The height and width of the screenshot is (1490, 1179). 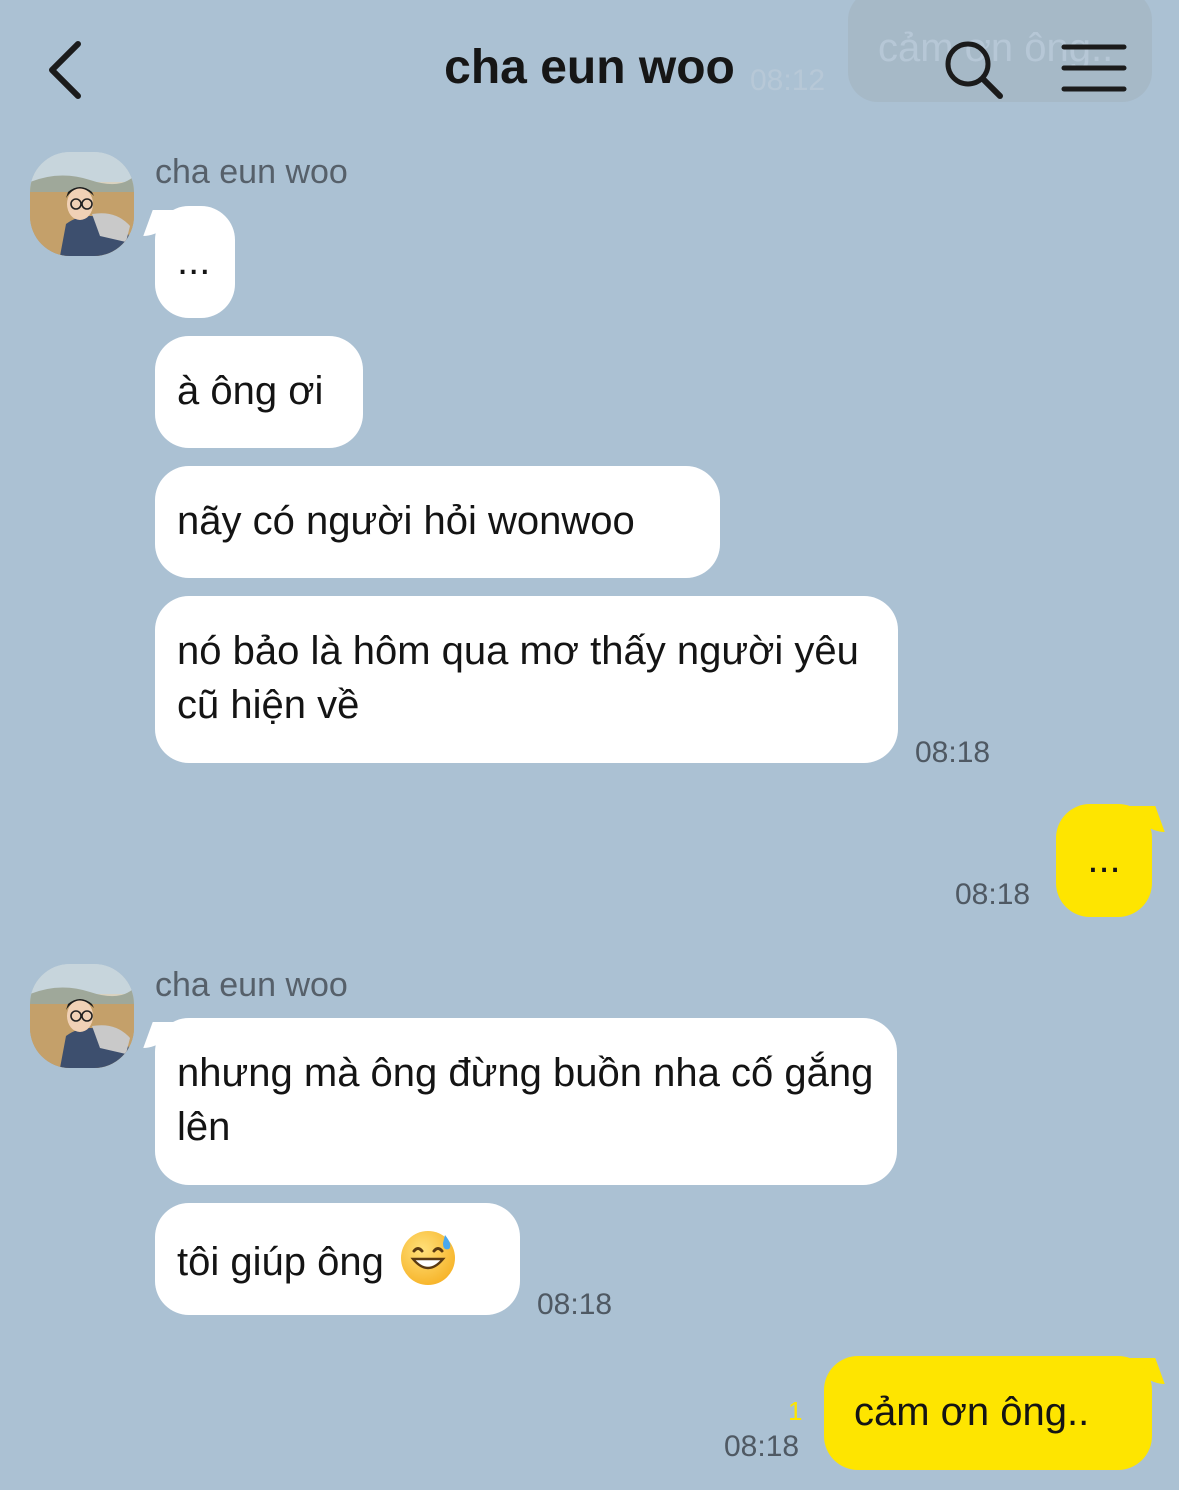 What do you see at coordinates (427, 1258) in the screenshot?
I see `grinning-face-with-sweat-emoji-icon` at bounding box center [427, 1258].